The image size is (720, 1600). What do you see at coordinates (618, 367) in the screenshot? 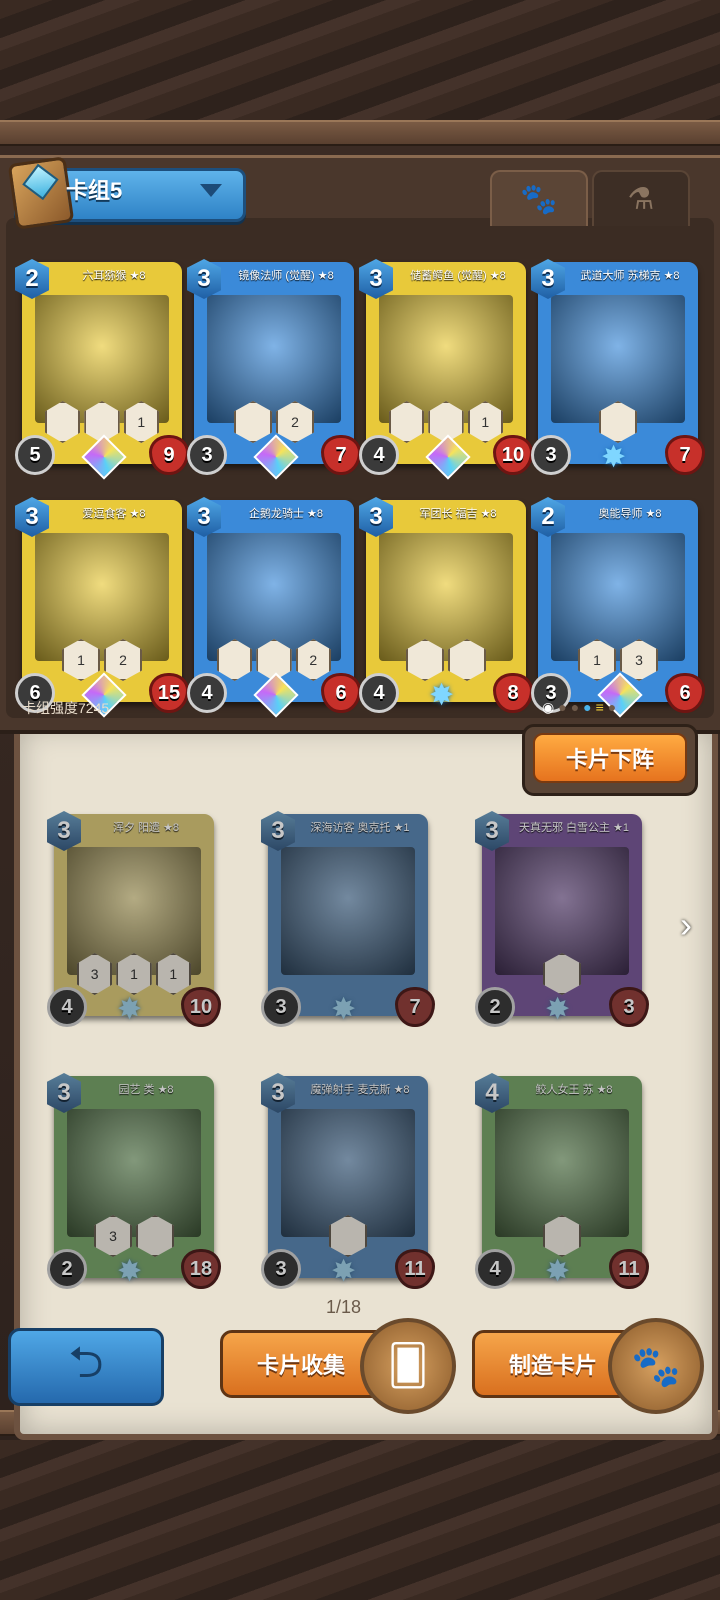
I see `card: 武道大师 苏梯克 ★8 3 3 7 ✸` at bounding box center [618, 367].